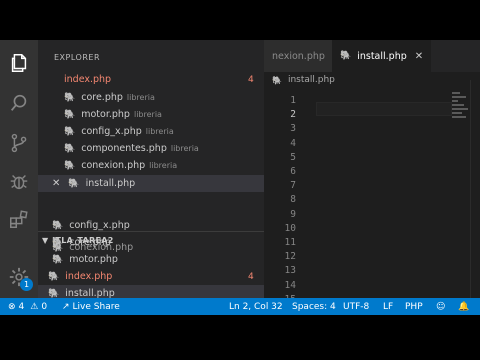 The image size is (480, 360). Describe the element at coordinates (293, 214) in the screenshot. I see `line-number: 9` at that location.